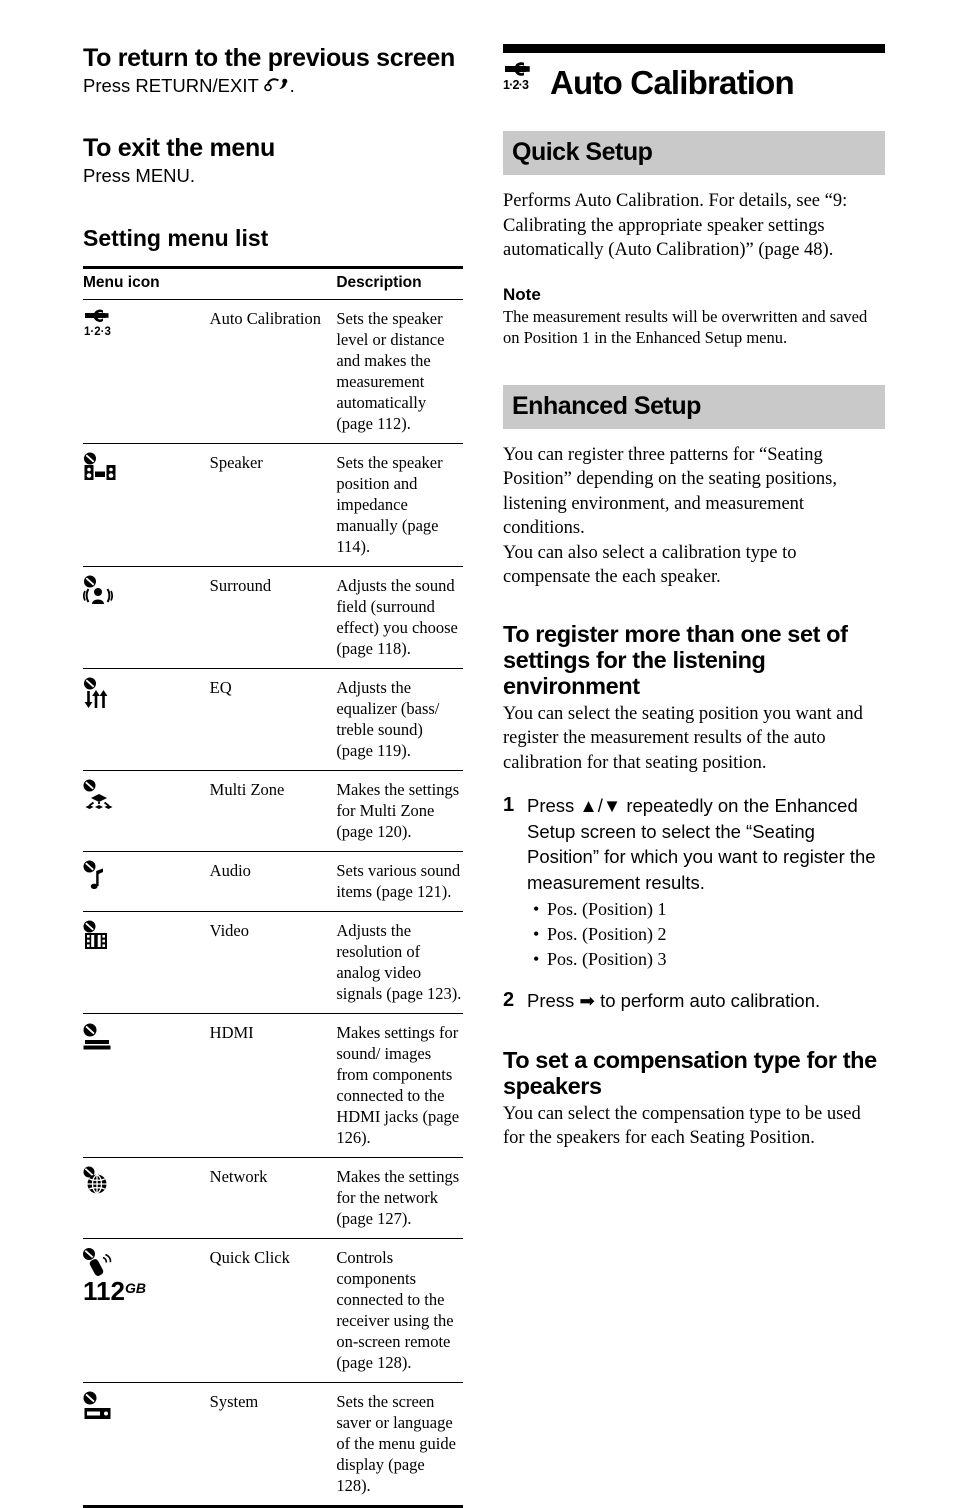  What do you see at coordinates (229, 930) in the screenshot?
I see `row-name: Video` at bounding box center [229, 930].